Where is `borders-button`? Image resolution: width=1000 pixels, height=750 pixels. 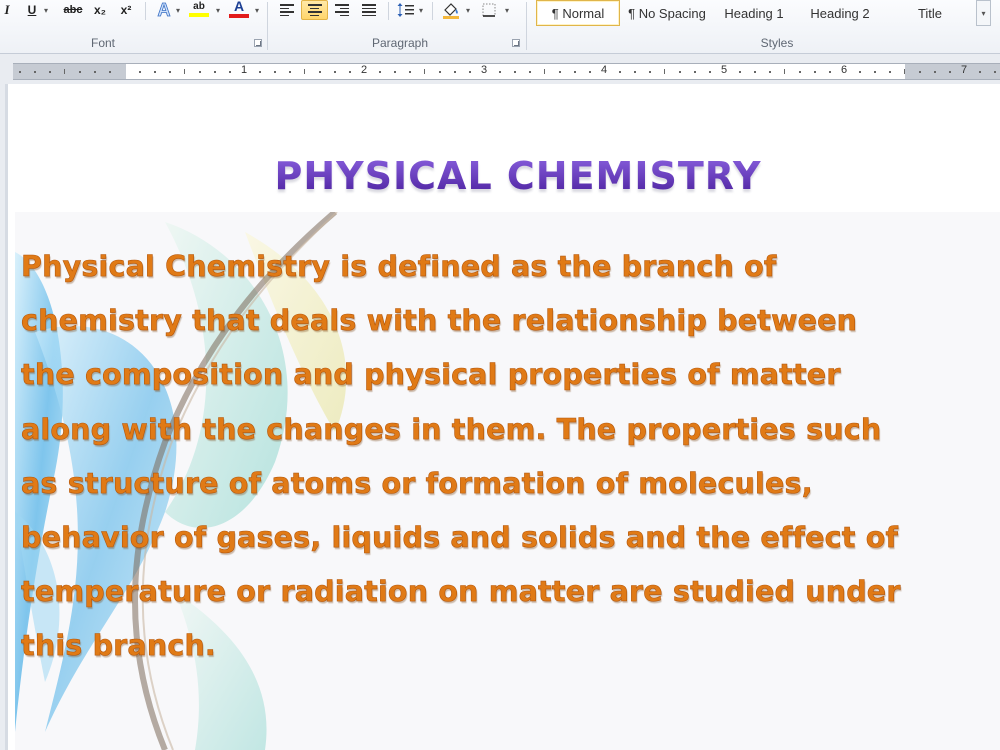 borders-button is located at coordinates (489, 10).